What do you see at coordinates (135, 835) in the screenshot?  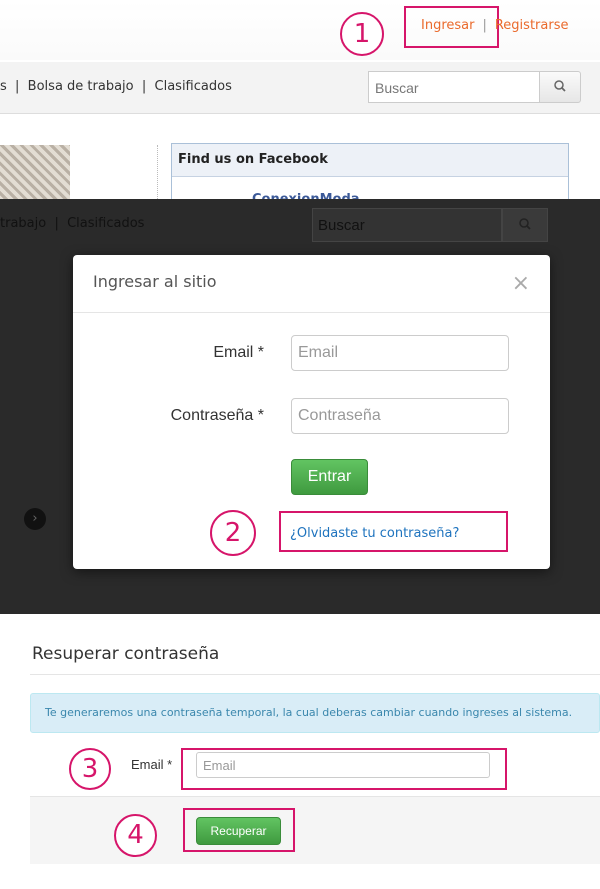 I see `step-4-callout: 4` at bounding box center [135, 835].